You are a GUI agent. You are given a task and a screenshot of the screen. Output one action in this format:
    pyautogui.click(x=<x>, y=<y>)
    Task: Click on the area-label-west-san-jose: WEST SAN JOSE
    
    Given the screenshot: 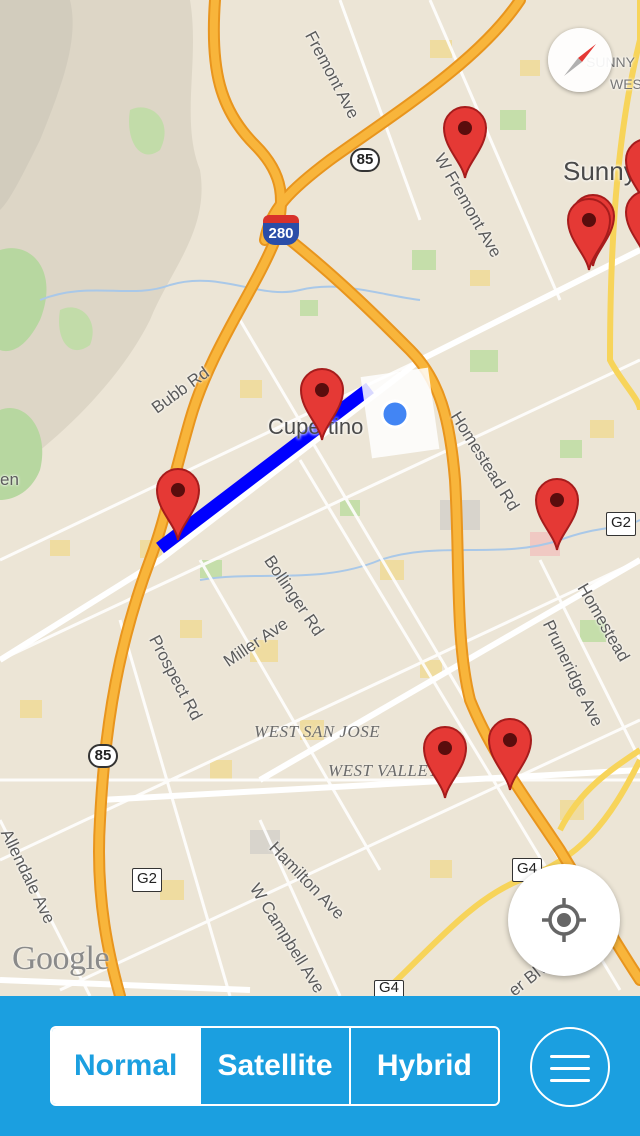 What is the action you would take?
    pyautogui.click(x=317, y=731)
    